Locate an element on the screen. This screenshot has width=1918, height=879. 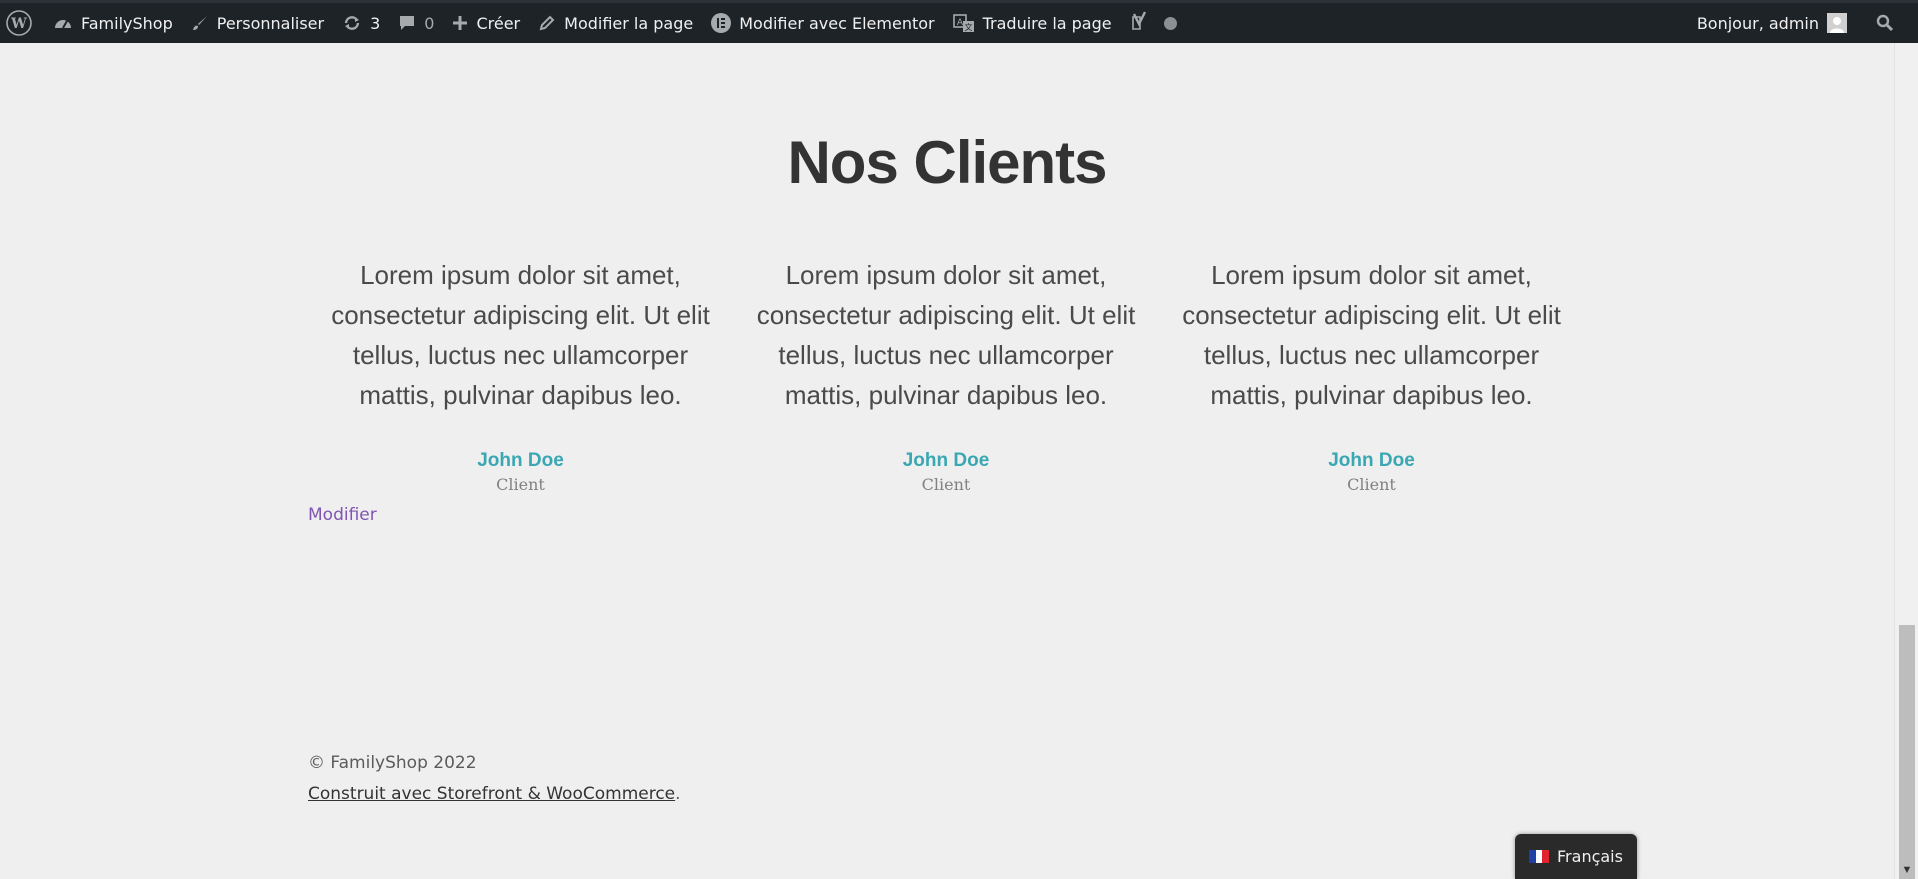
search-icon is located at coordinates (1882, 23).